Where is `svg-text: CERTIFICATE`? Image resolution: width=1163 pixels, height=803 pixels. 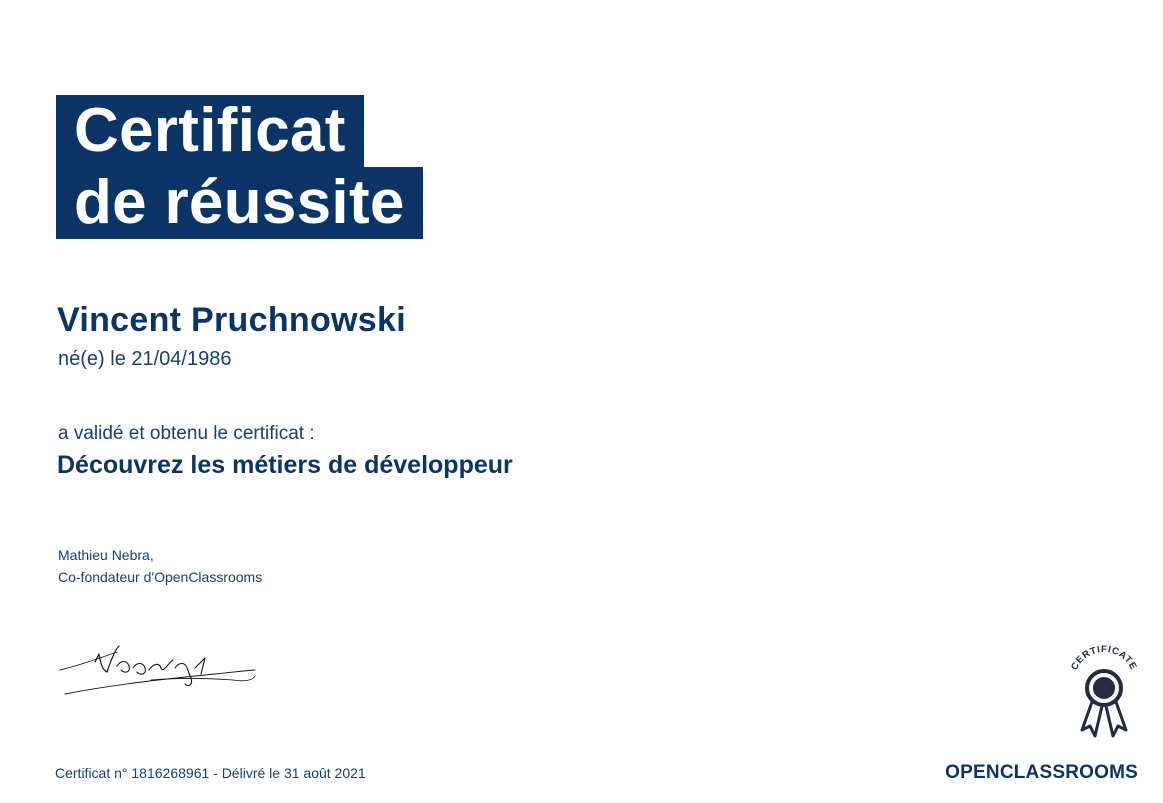
svg-text: CERTIFICATE is located at coordinates (1104, 658).